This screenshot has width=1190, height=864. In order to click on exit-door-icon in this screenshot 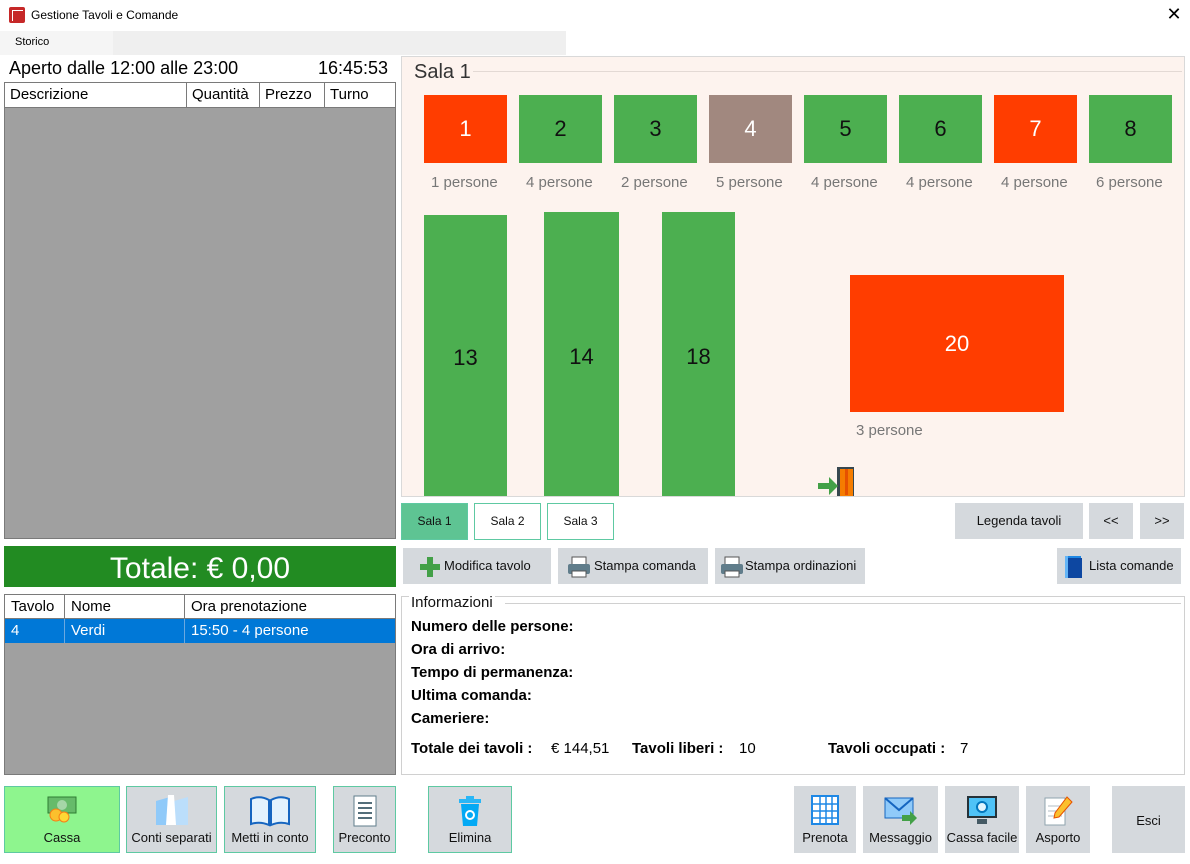, I will do `click(838, 481)`.